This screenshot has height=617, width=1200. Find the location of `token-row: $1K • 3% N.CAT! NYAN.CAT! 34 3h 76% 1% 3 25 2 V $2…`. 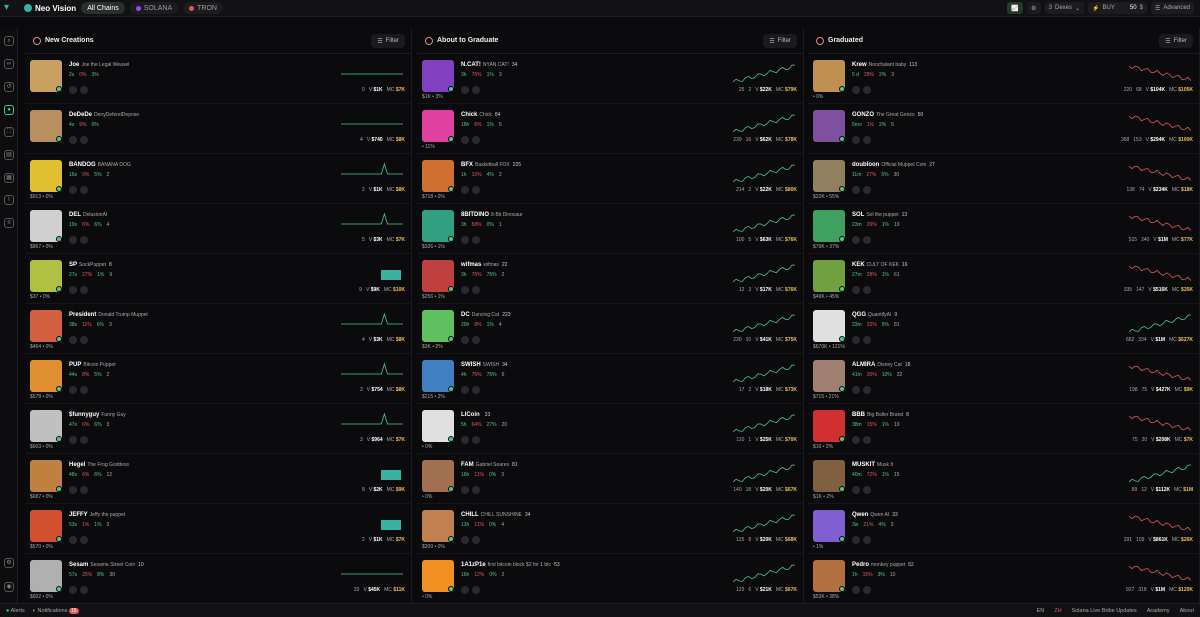

token-row: $1K • 3% N.CAT! NYAN.CAT! 34 3h 76% 1% 3 25 2 V $2… is located at coordinates (610, 79).